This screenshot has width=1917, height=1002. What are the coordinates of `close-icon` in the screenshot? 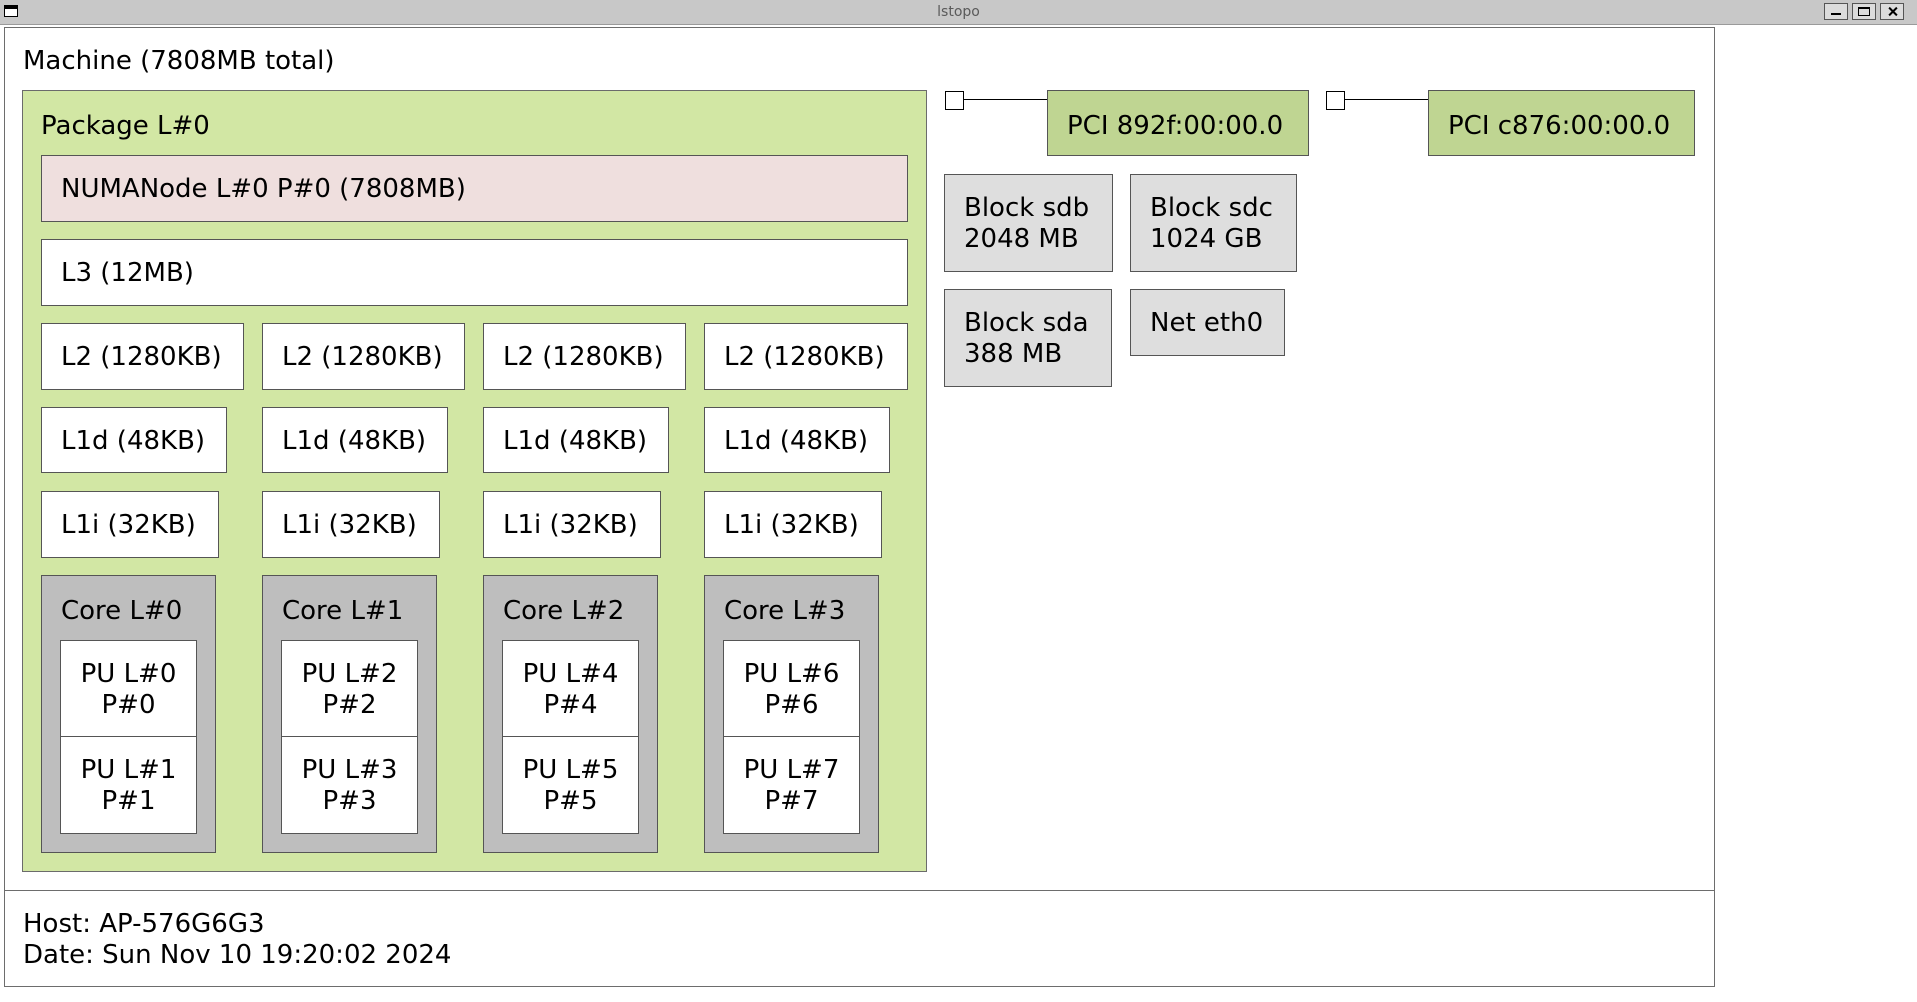 It's located at (1892, 11).